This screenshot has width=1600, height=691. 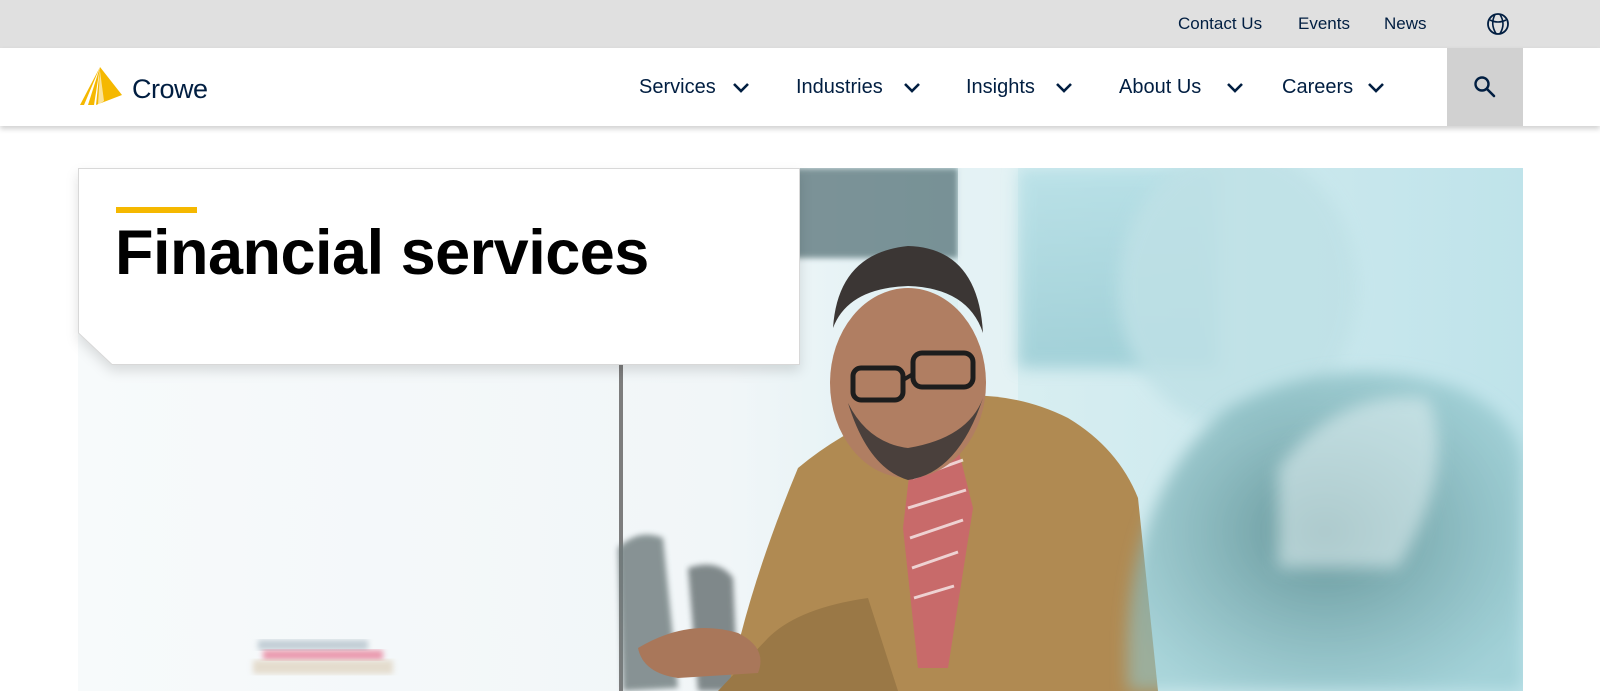 I want to click on crowe-logo-mark-icon, so click(x=101, y=86).